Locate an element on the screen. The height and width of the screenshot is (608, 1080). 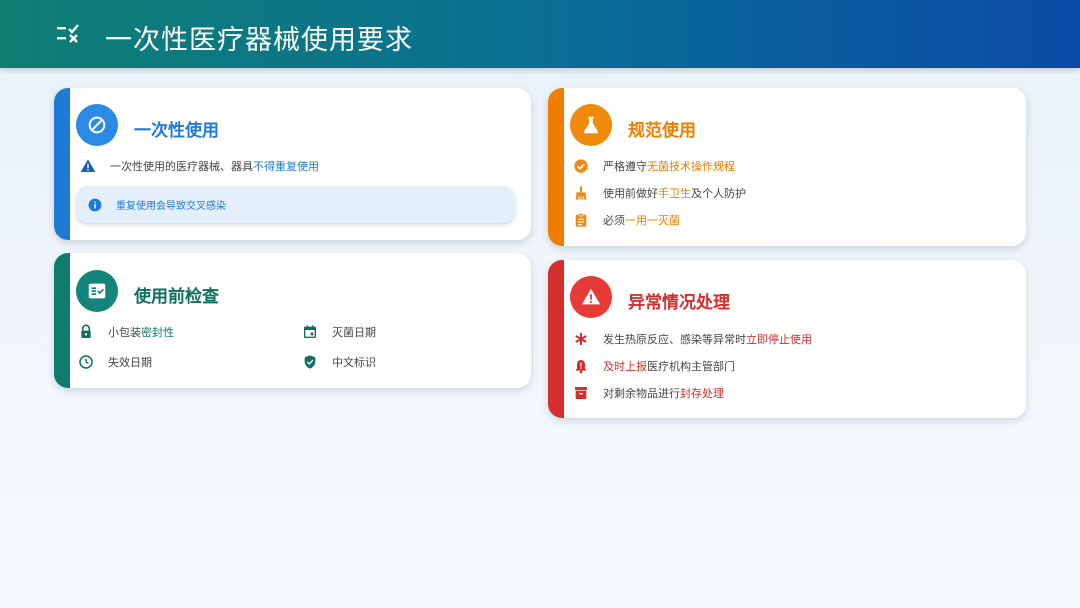
standard-use-highlight: 一用一灭菌 is located at coordinates (652, 220).